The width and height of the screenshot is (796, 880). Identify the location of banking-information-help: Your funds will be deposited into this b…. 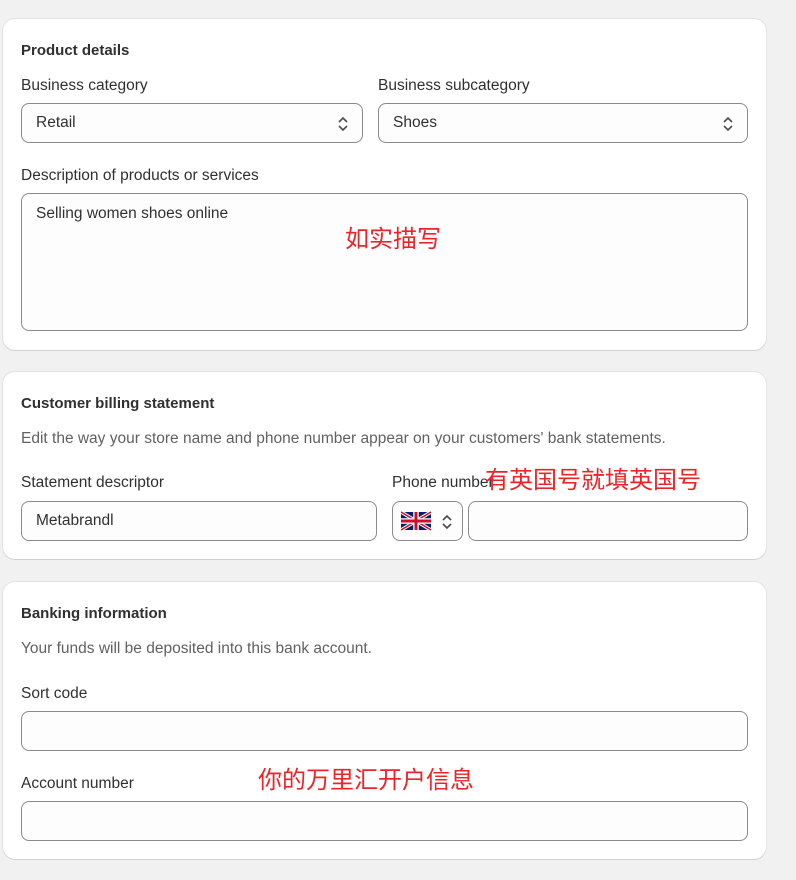
(196, 648).